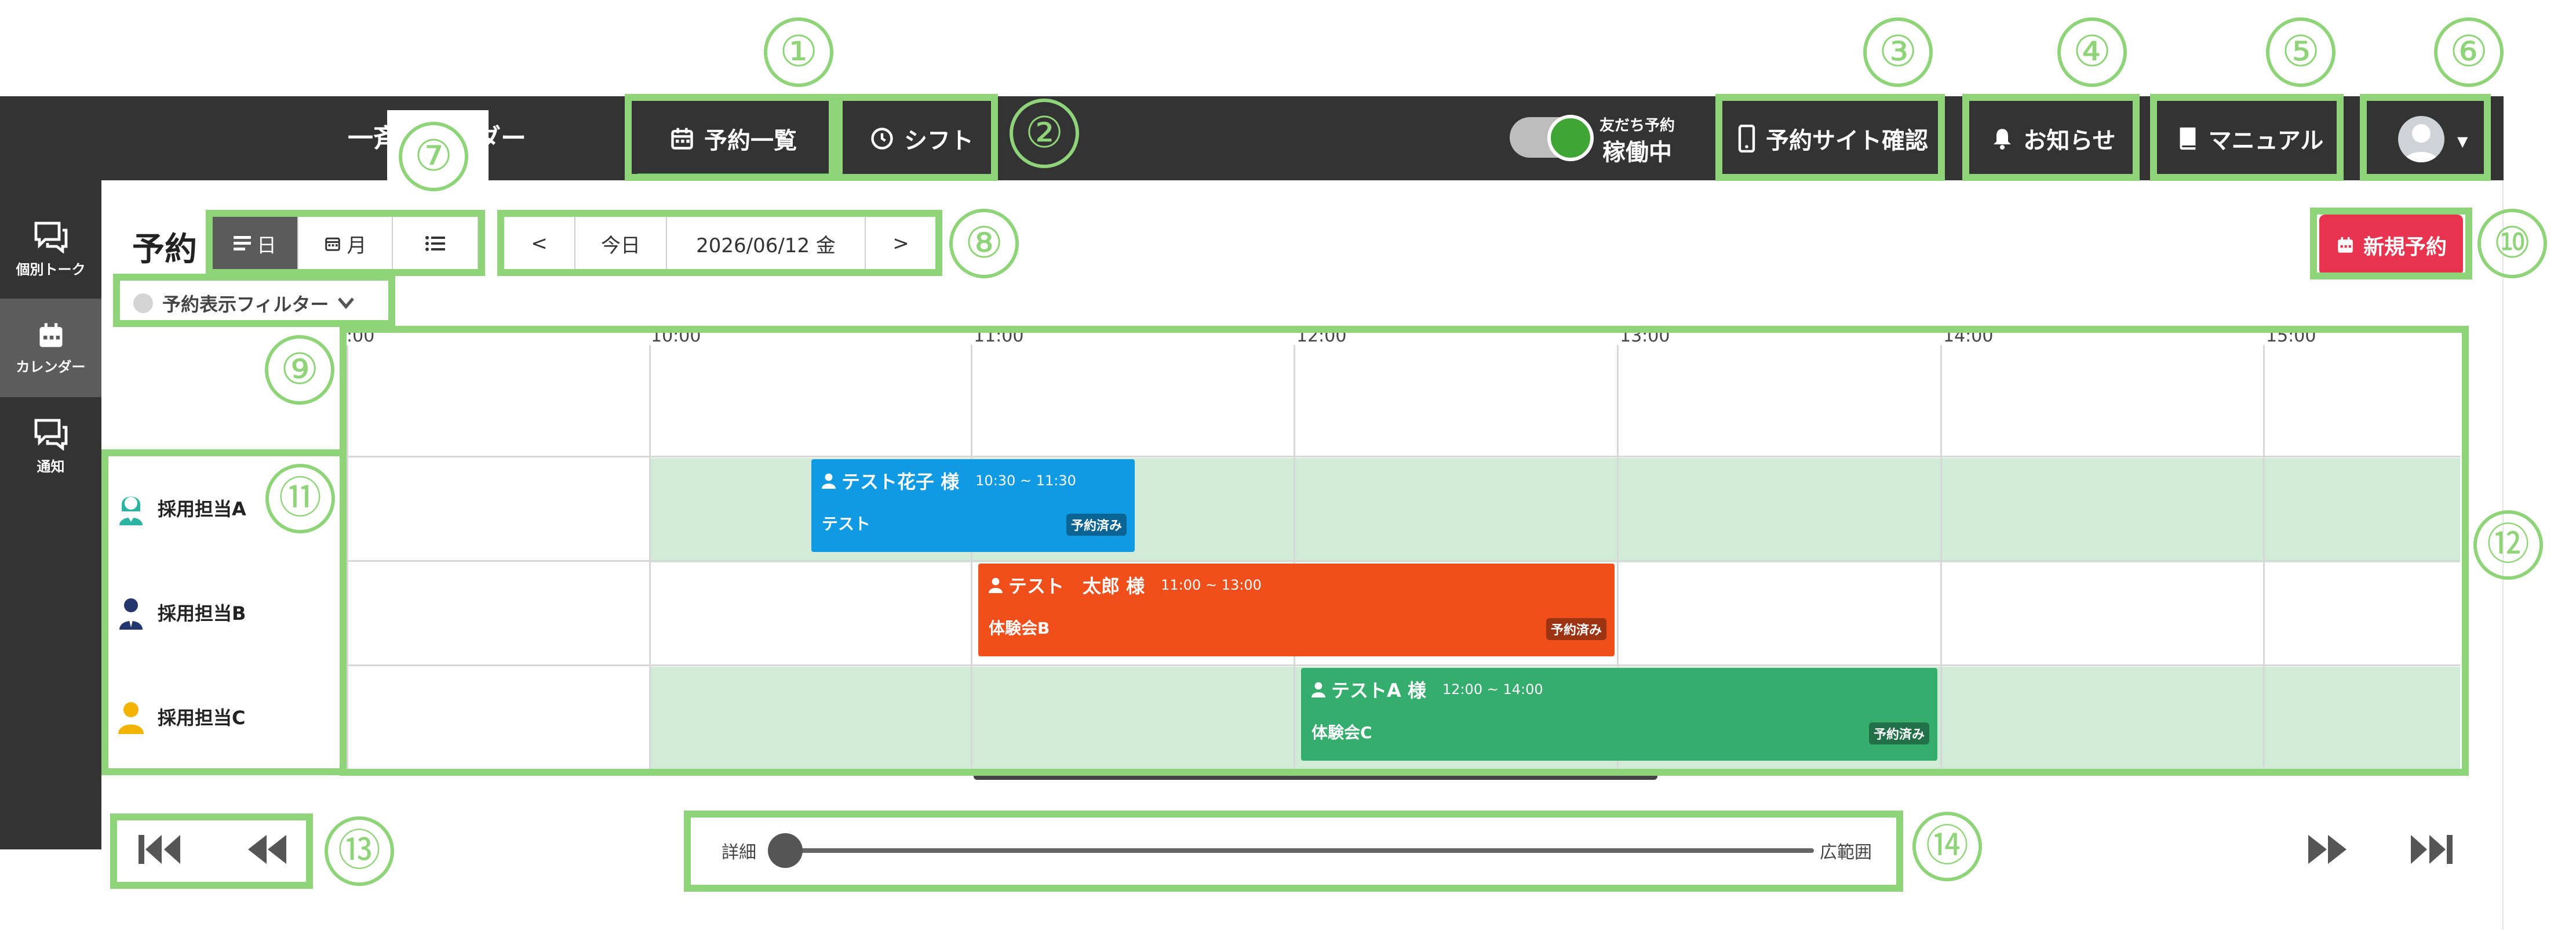  I want to click on sidebar-item-label: 通知, so click(51, 466).